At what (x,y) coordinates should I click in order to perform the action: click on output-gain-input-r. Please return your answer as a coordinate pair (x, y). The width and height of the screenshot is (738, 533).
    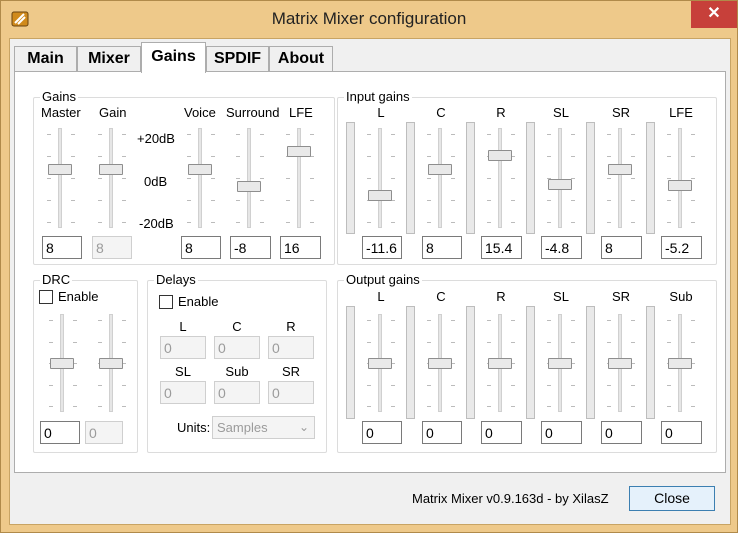
    Looking at the image, I should click on (501, 432).